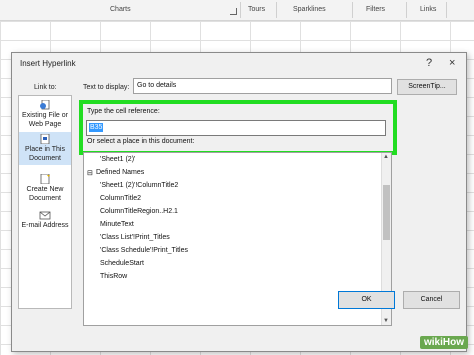 The height and width of the screenshot is (355, 474). I want to click on ribbon-group-tours: Tours, so click(256, 9).